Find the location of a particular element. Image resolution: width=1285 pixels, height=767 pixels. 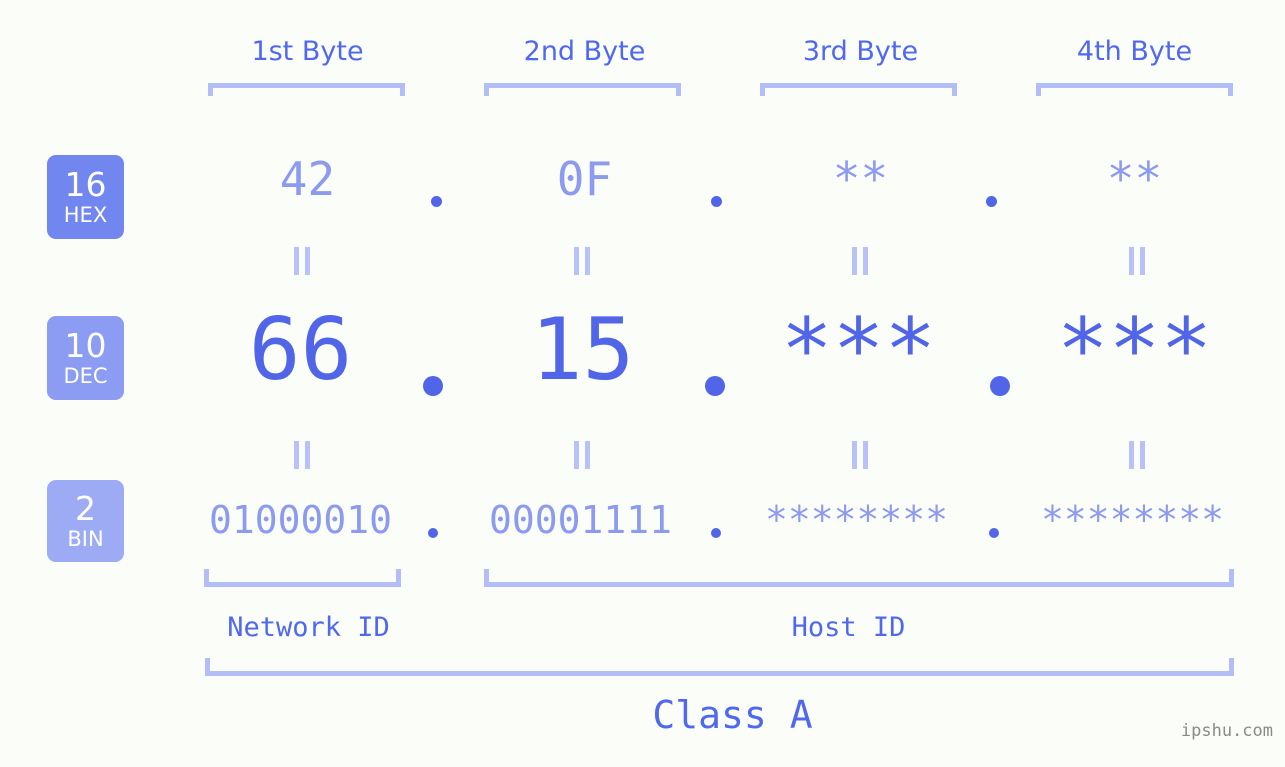

network-id-bracket is located at coordinates (302, 578).